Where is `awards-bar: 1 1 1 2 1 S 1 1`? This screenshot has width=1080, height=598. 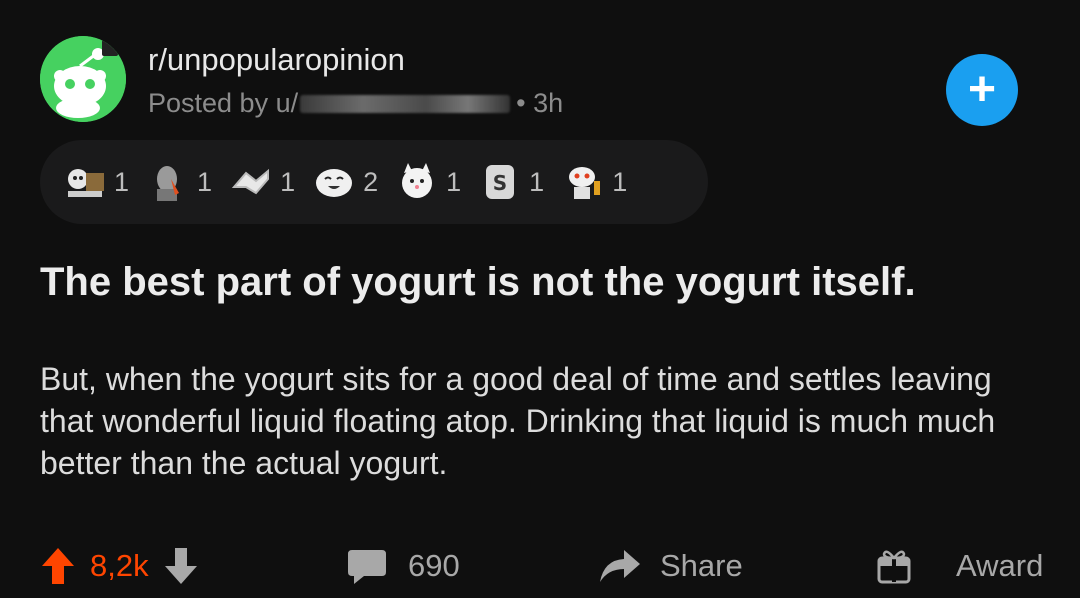
awards-bar: 1 1 1 2 1 S 1 1 is located at coordinates (374, 182).